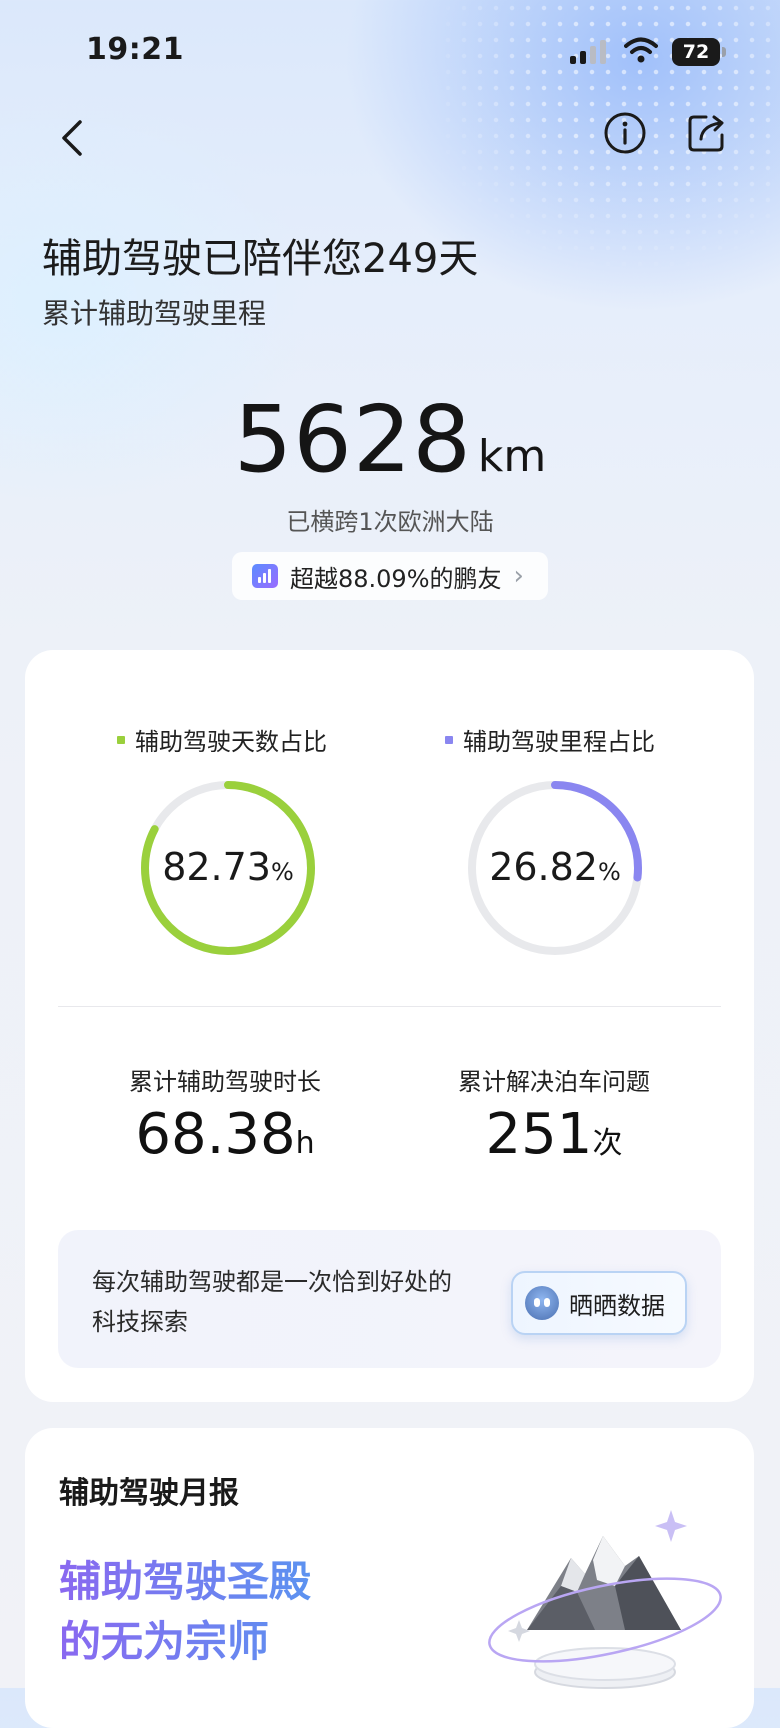 The image size is (780, 1728). I want to click on info-button, so click(625, 133).